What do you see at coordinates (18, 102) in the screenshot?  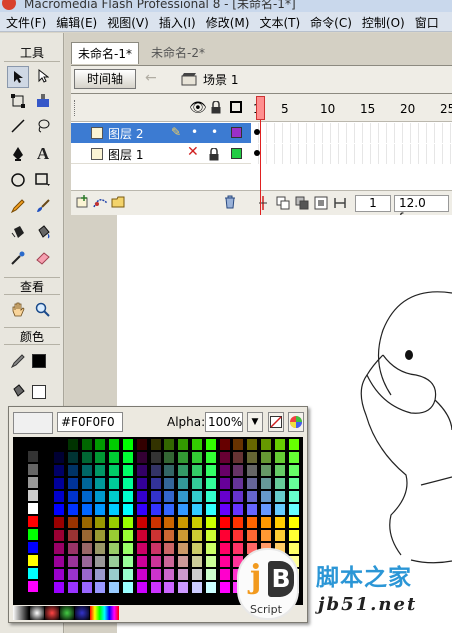 I see `free-transform-tool-icon` at bounding box center [18, 102].